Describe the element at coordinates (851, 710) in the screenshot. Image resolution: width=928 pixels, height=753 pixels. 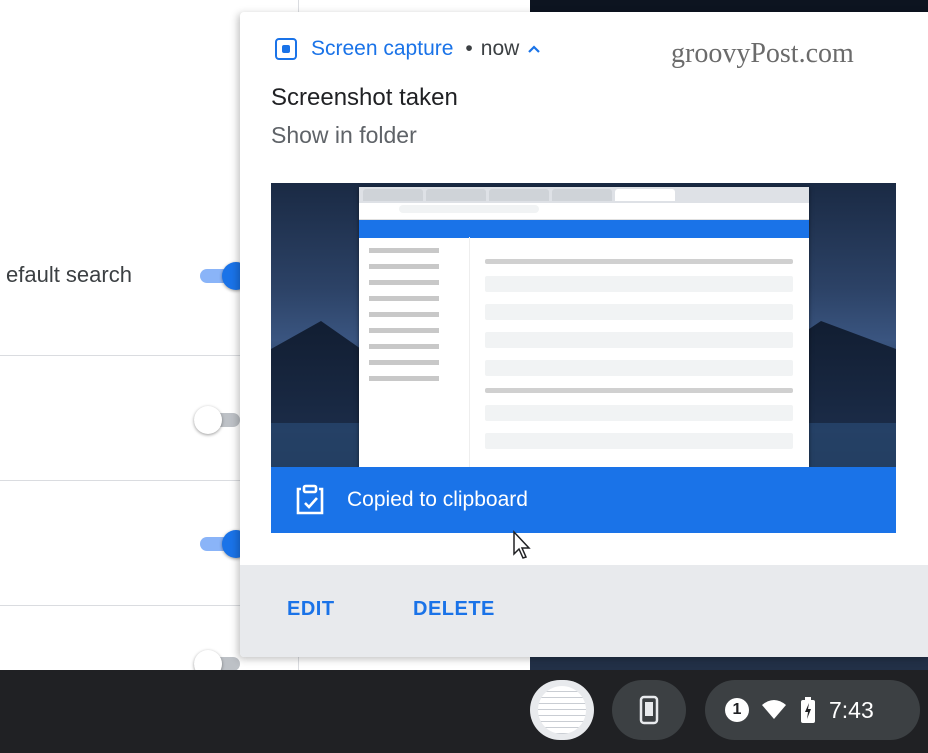
I see `clock: 7:43` at that location.